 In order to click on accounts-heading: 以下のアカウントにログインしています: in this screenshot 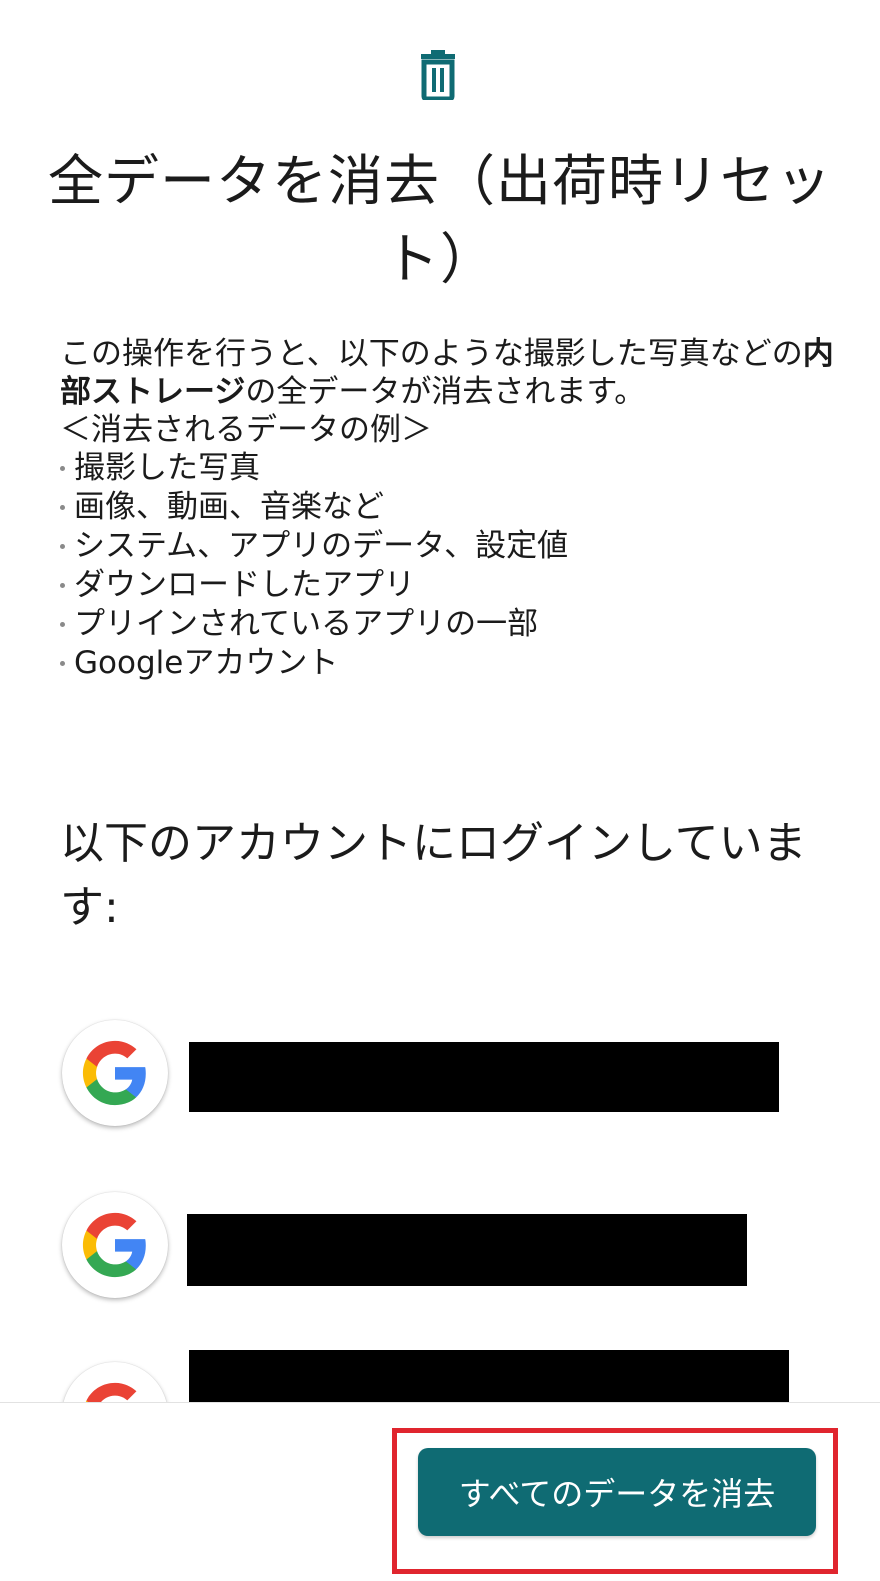, I will do `click(433, 875)`.